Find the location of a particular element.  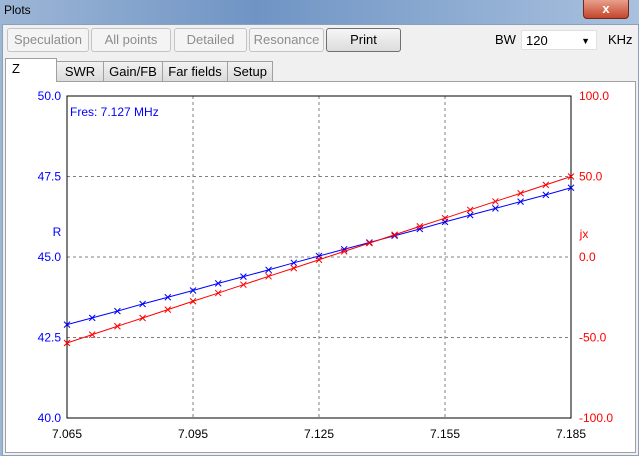

y-right-tick: 50.0 is located at coordinates (591, 177).